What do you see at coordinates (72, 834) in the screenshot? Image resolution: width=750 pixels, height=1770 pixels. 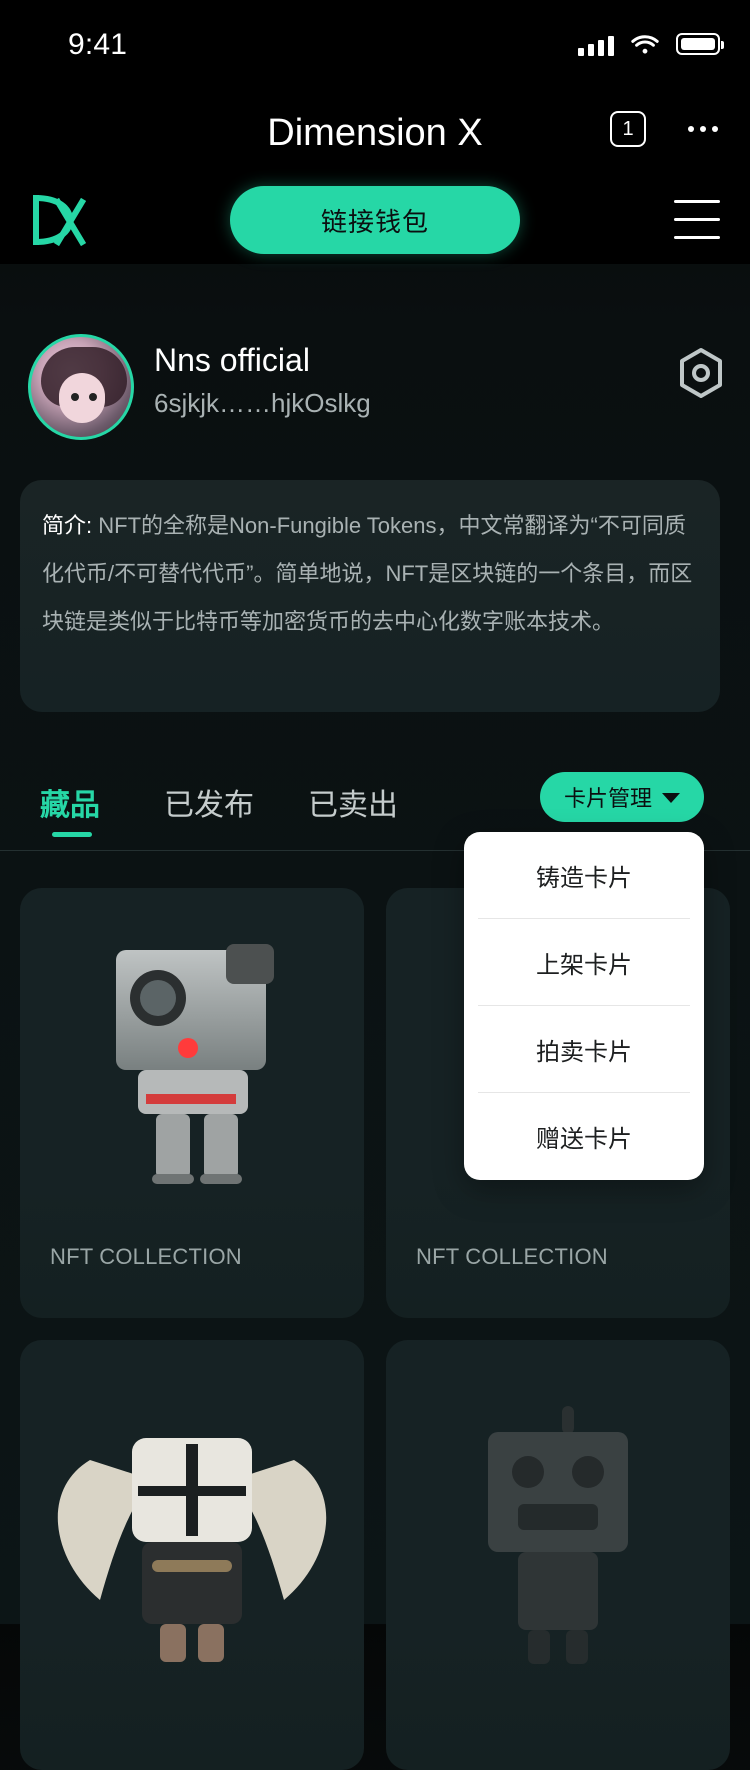 I see `active-tab-indicator` at bounding box center [72, 834].